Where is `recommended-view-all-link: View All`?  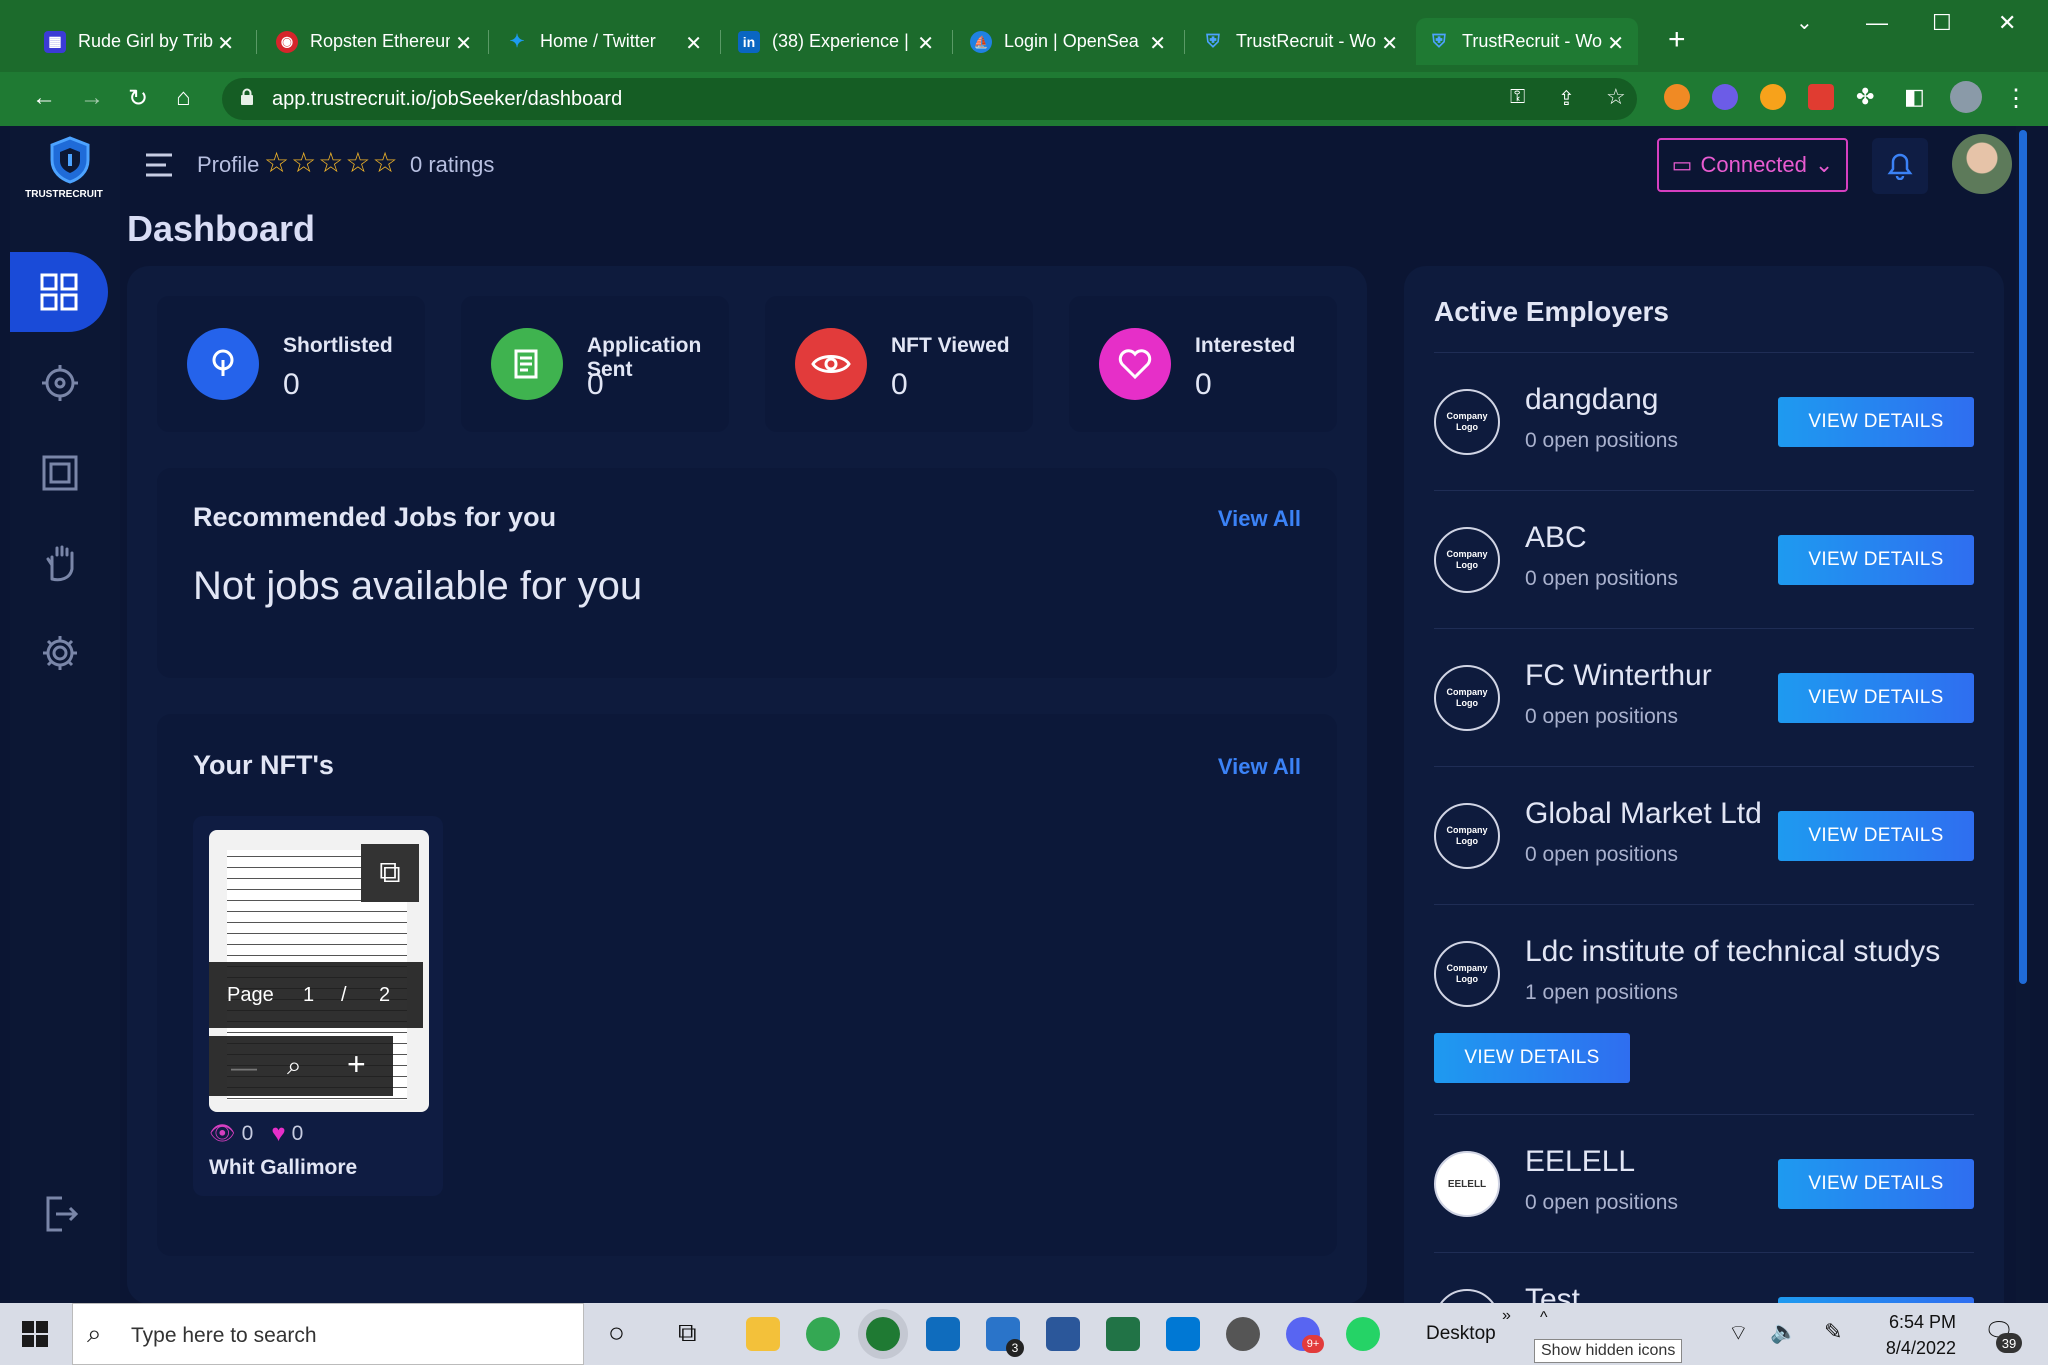 recommended-view-all-link: View All is located at coordinates (1259, 519).